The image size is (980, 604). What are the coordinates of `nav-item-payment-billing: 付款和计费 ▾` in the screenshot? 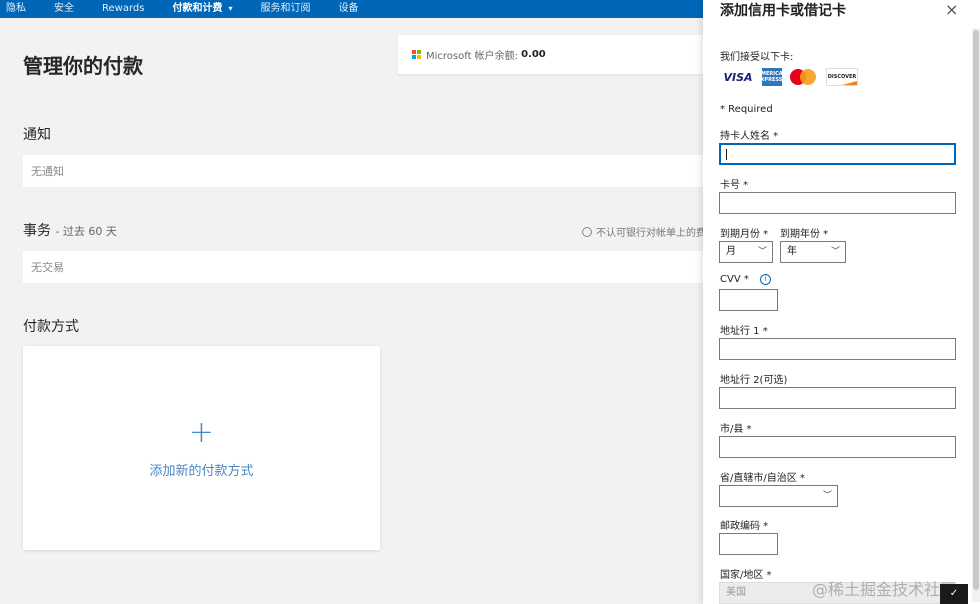 It's located at (202, 9).